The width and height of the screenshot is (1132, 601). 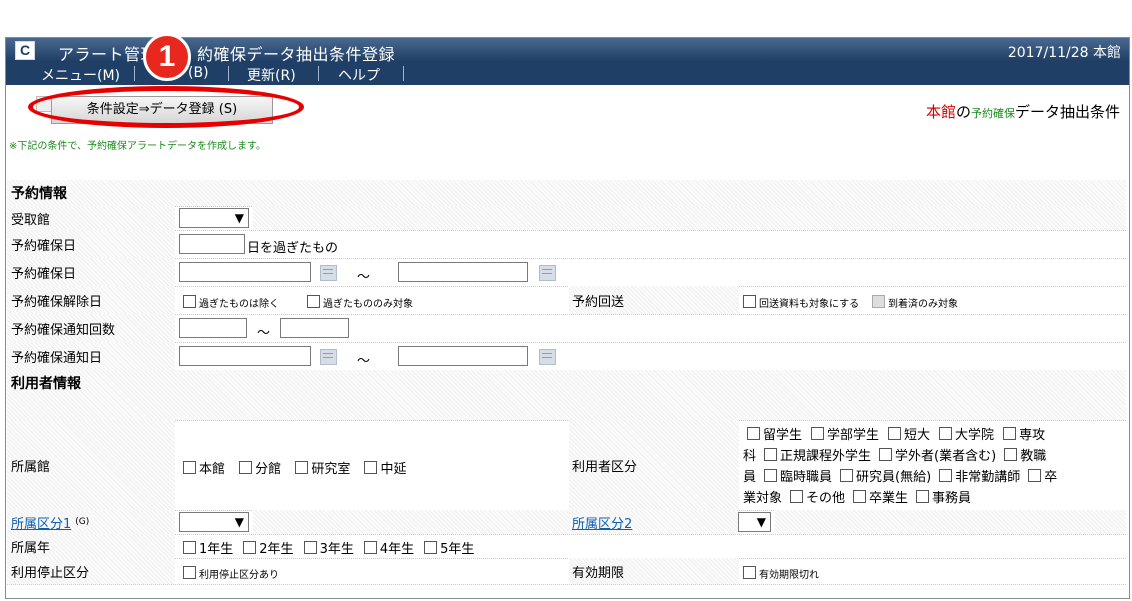 I want to click on row-suspend: 利用停止区分 利用停止区分あり 有効期限 有効期限切れ, so click(x=566, y=571).